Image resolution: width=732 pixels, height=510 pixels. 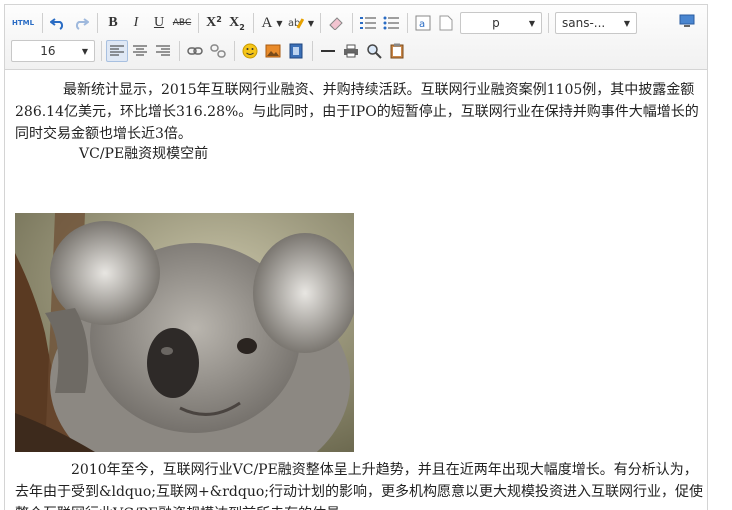 I want to click on content-subheading: VC/PE融资规模空前, so click(x=144, y=154).